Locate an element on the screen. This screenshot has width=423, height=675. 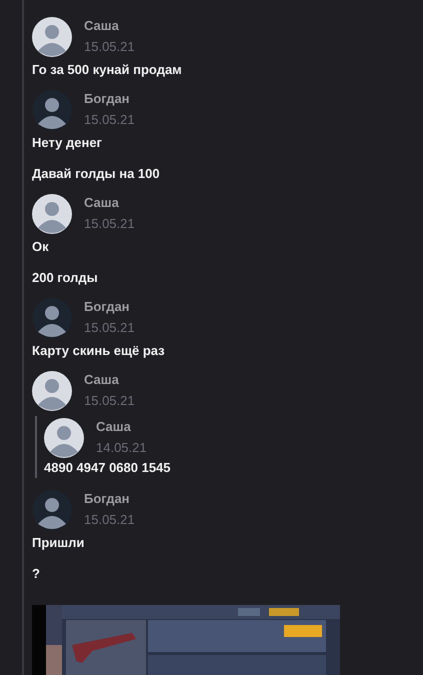
message-text: 200 голды is located at coordinates (65, 278).